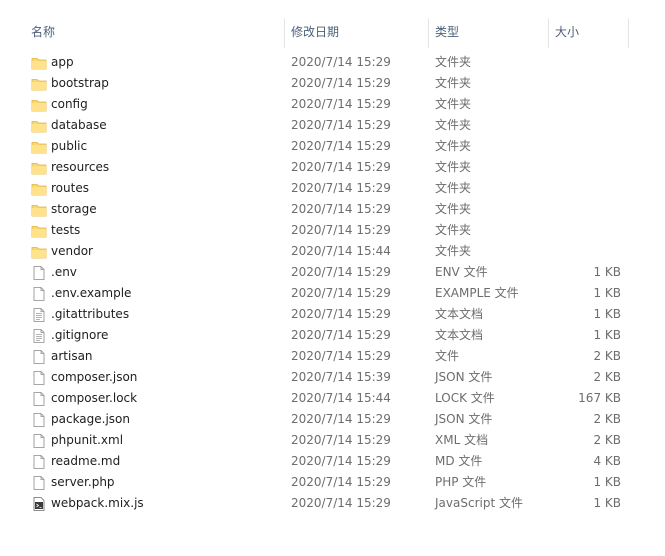  I want to click on script-file-icon, so click(39, 504).